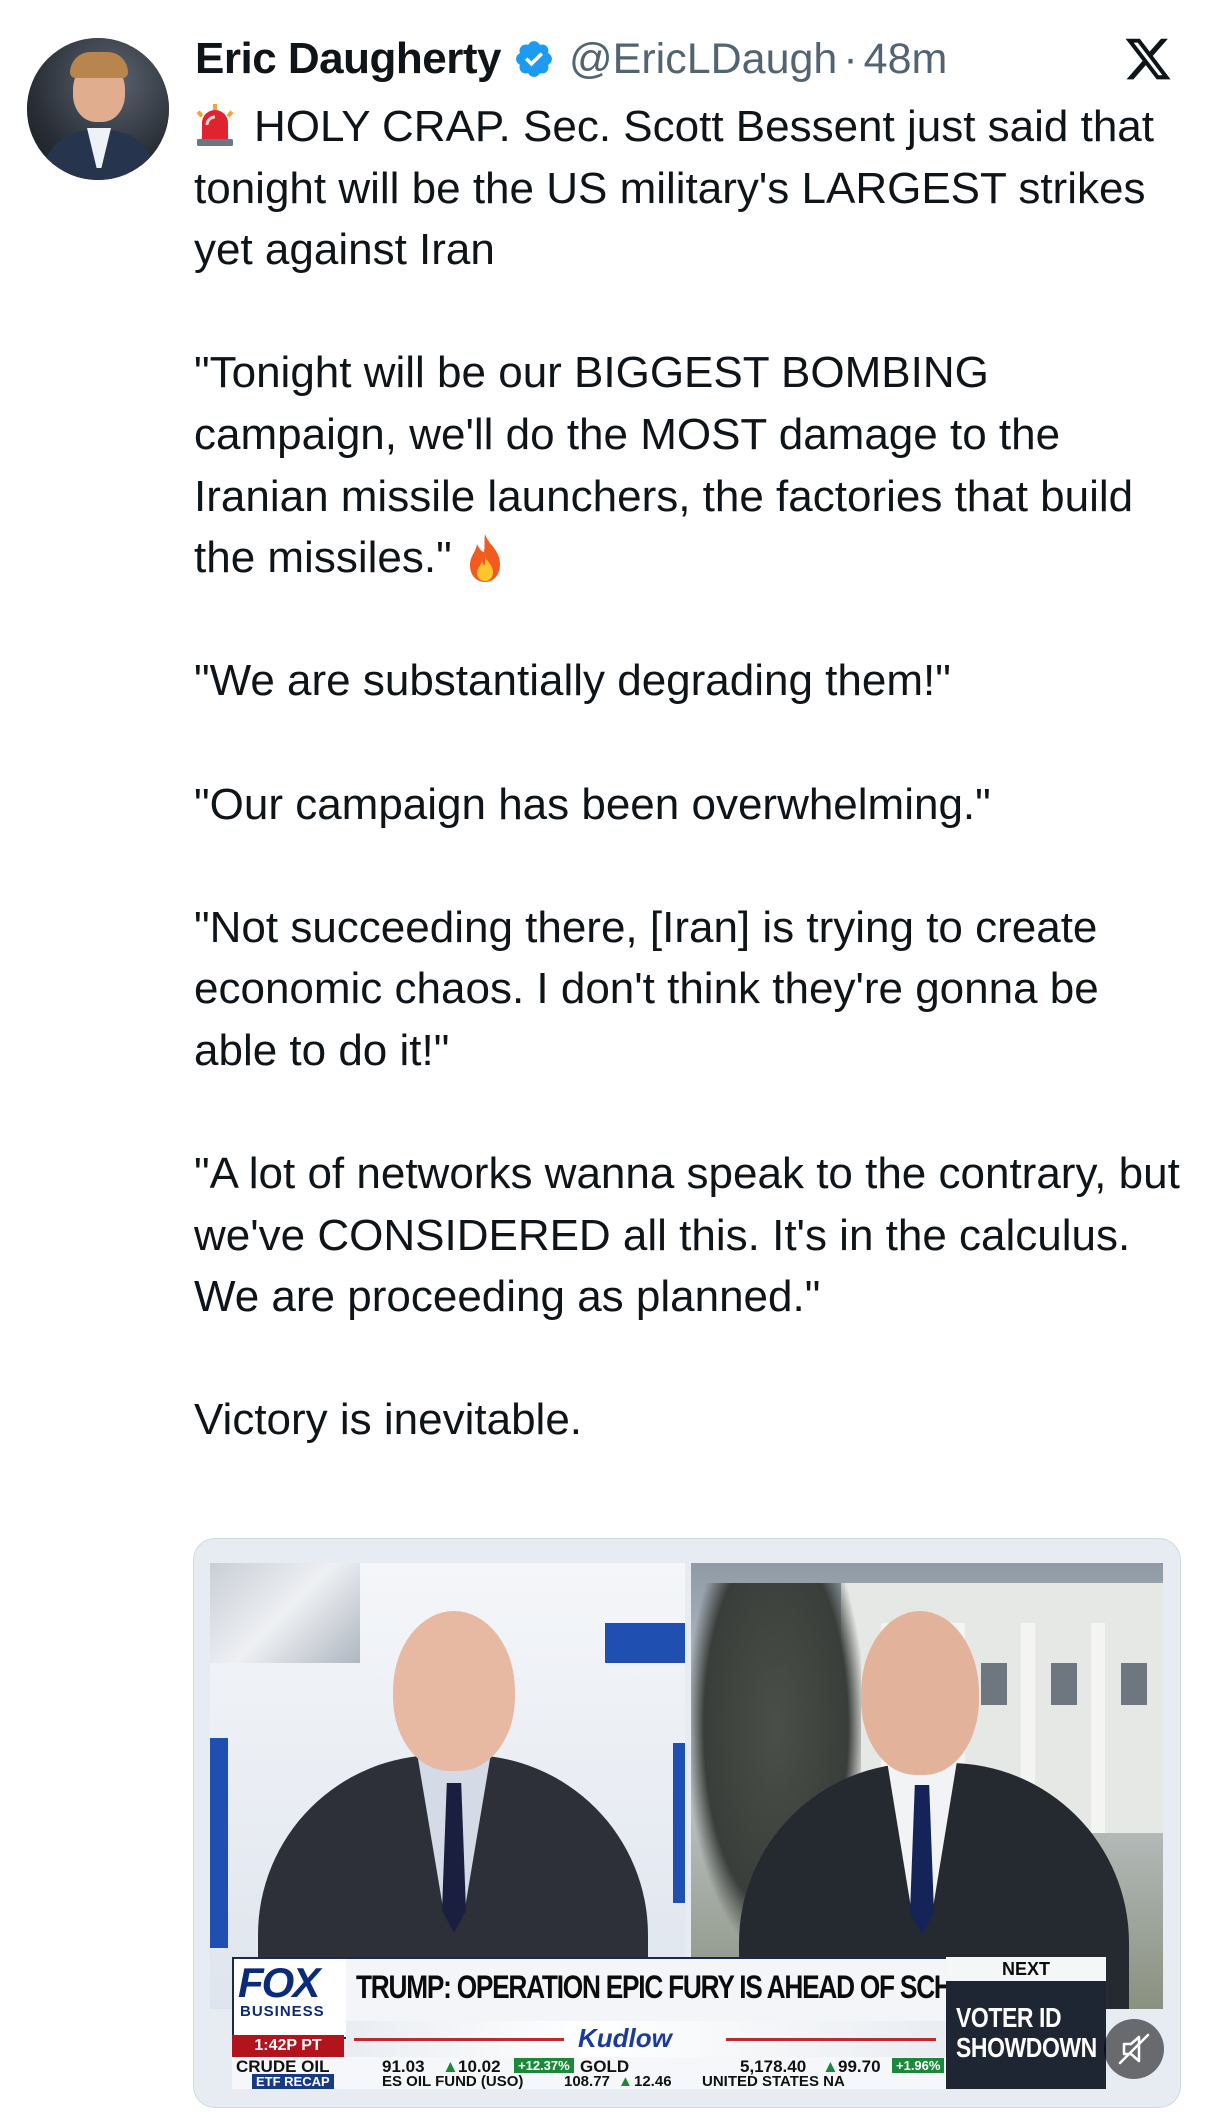  What do you see at coordinates (572, 681) in the screenshot?
I see `post-paragraph: "We are substantially degrading them!"` at bounding box center [572, 681].